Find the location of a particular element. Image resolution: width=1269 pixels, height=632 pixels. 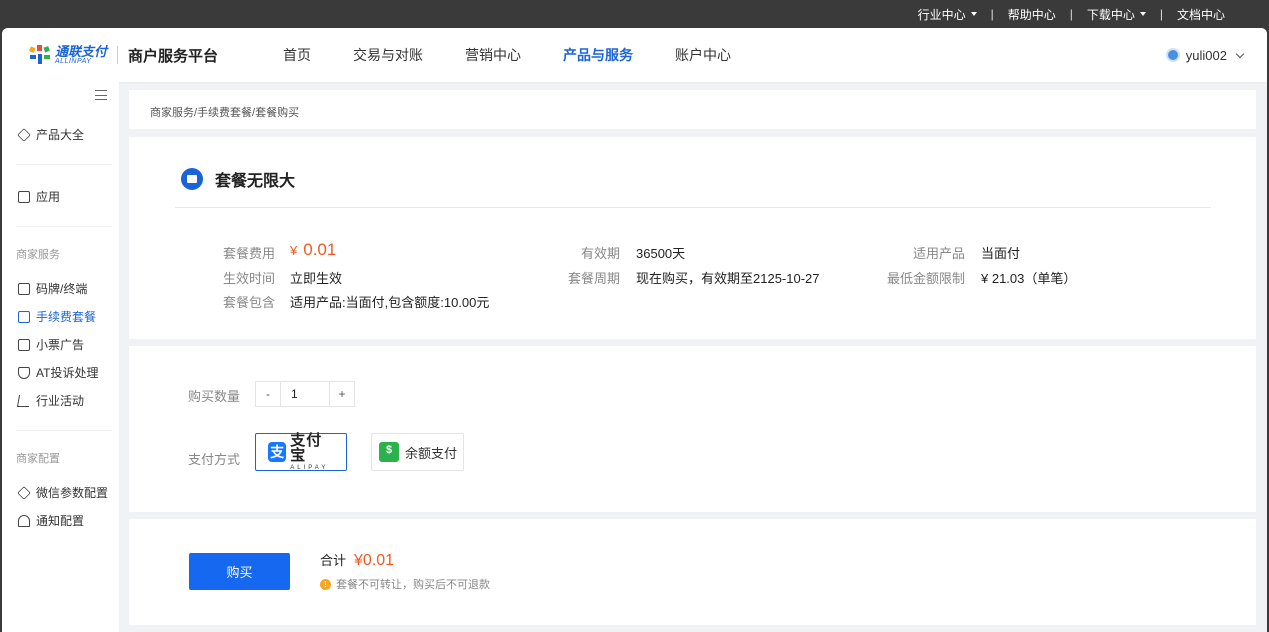

total-amount: ¥0.01 is located at coordinates (374, 560).